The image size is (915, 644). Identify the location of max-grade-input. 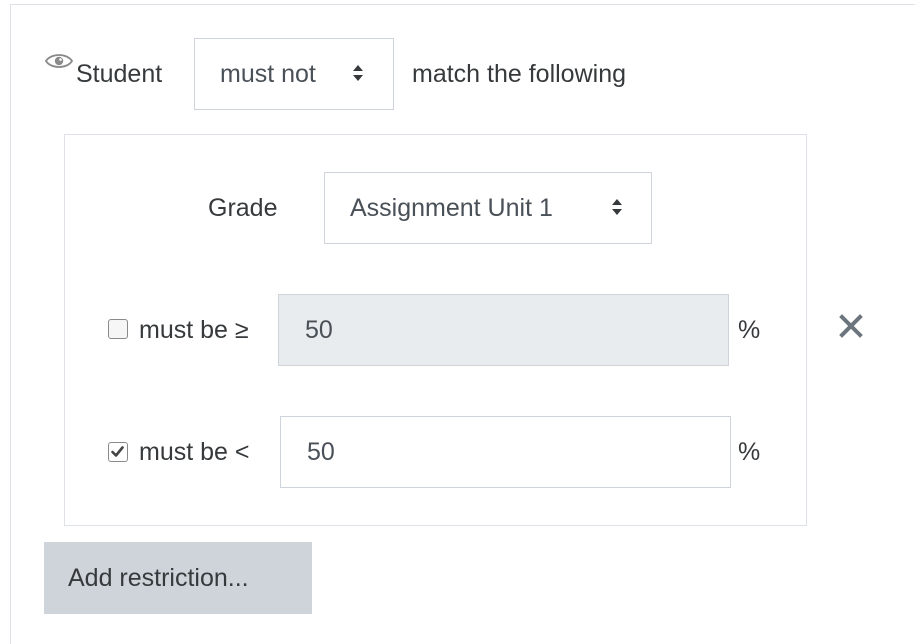
(505, 452).